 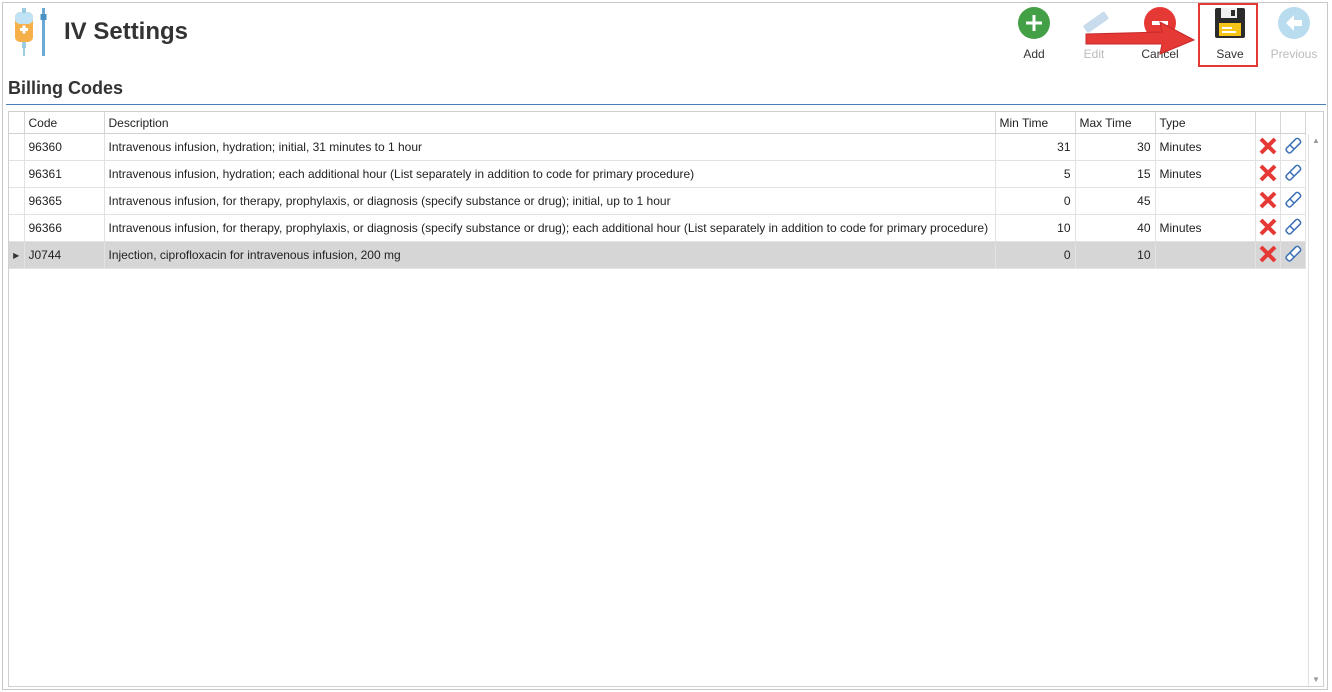 I want to click on column-header-code: Code, so click(x=64, y=123).